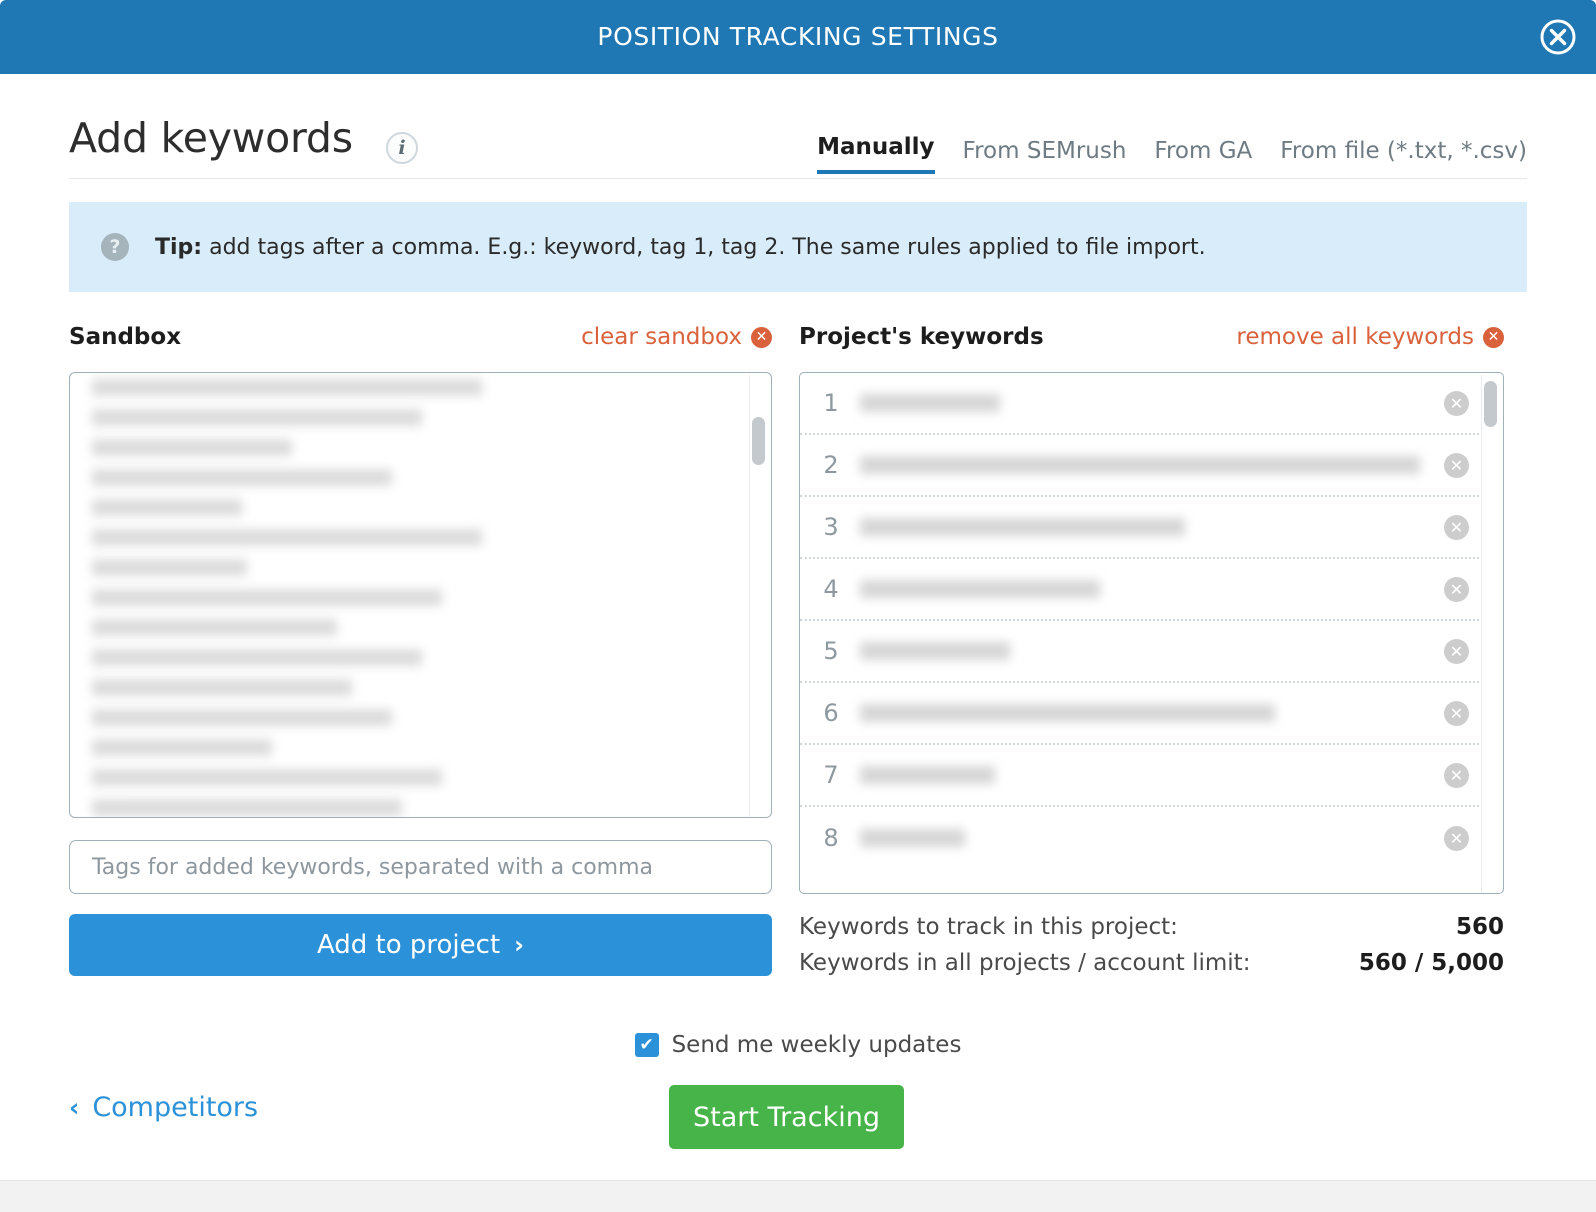  I want to click on project-keywords-title: Project's keywords, so click(921, 337).